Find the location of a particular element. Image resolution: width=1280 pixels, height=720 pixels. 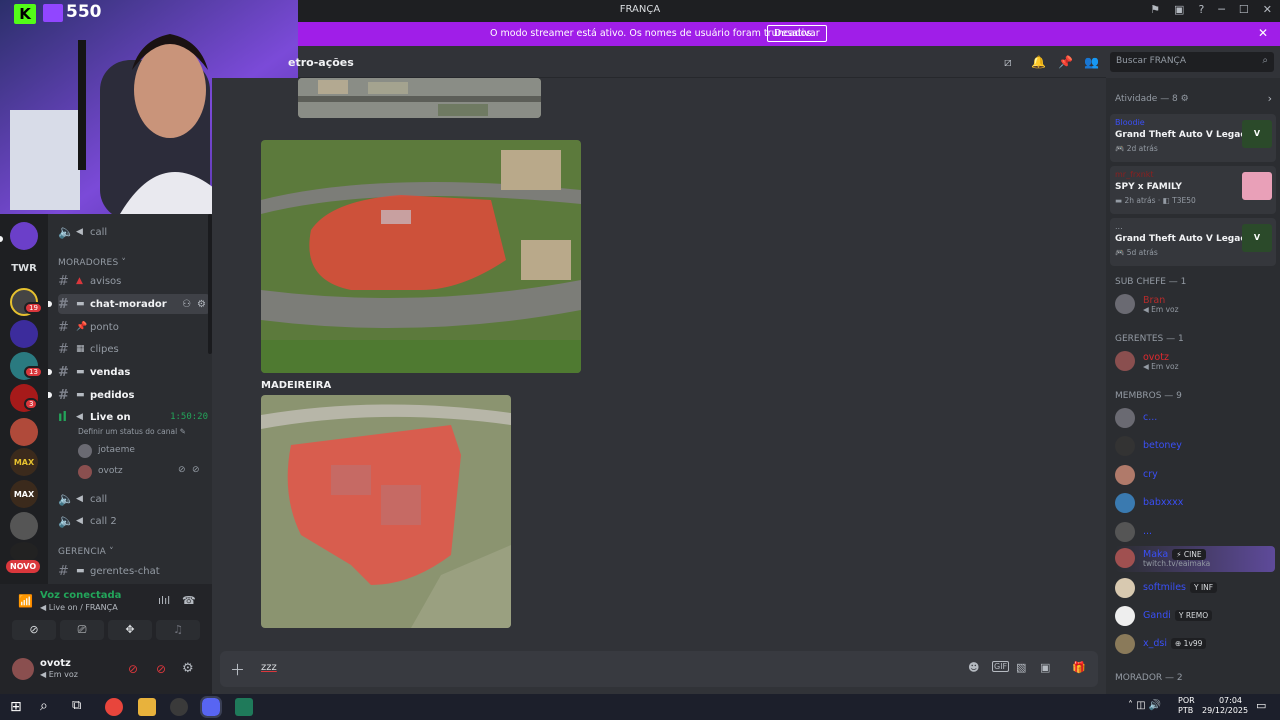

sticker-icon: ▧ is located at coordinates (1021, 667).